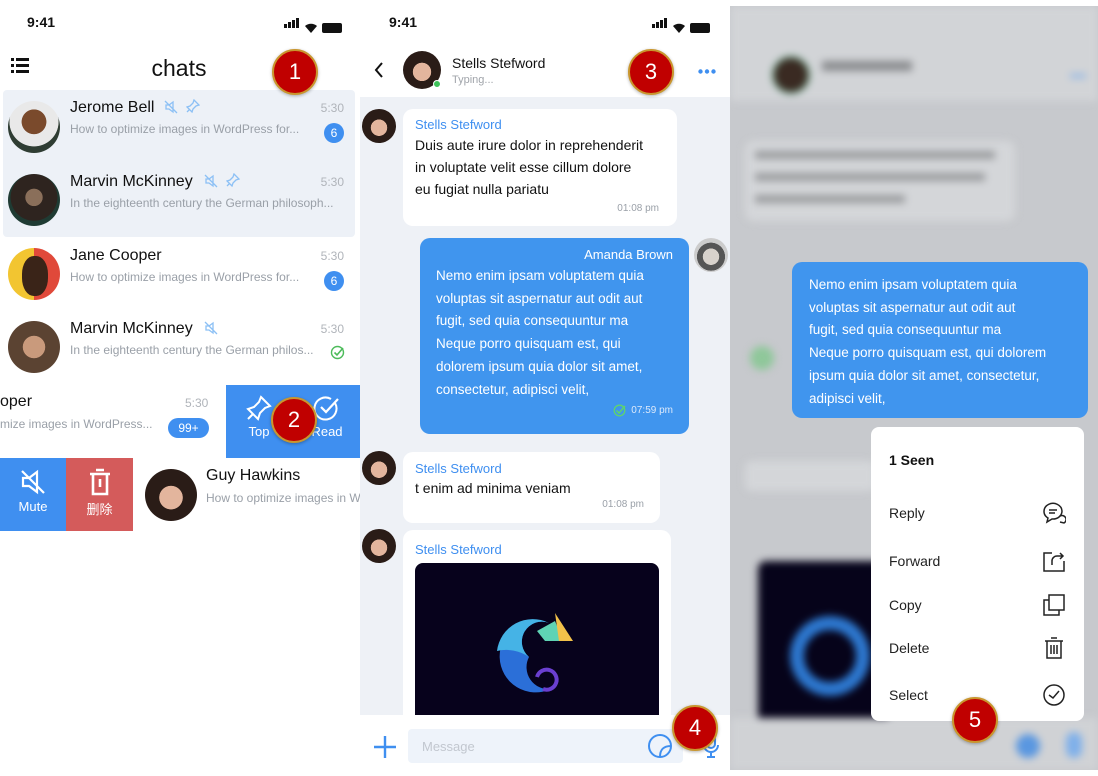 The width and height of the screenshot is (1098, 776). I want to click on contact-name: Jerome Bell, so click(112, 107).